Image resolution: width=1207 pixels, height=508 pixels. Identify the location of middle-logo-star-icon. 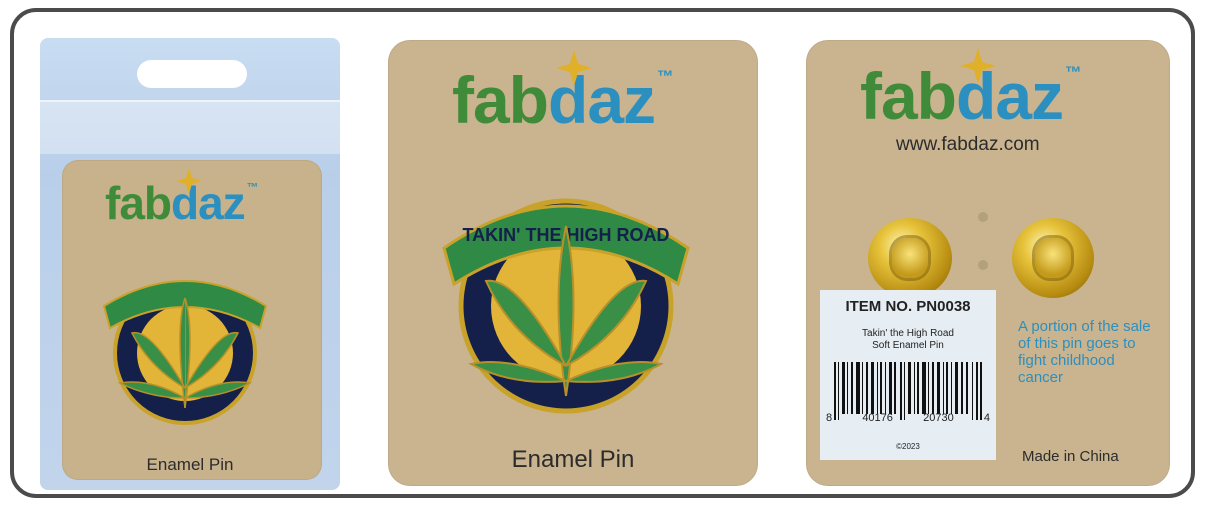
(574, 68).